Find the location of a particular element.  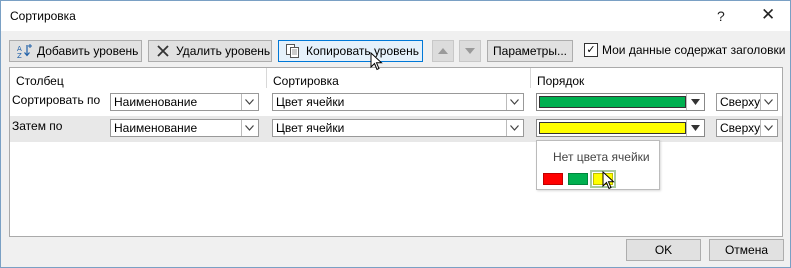

color-swatch-red is located at coordinates (553, 179).